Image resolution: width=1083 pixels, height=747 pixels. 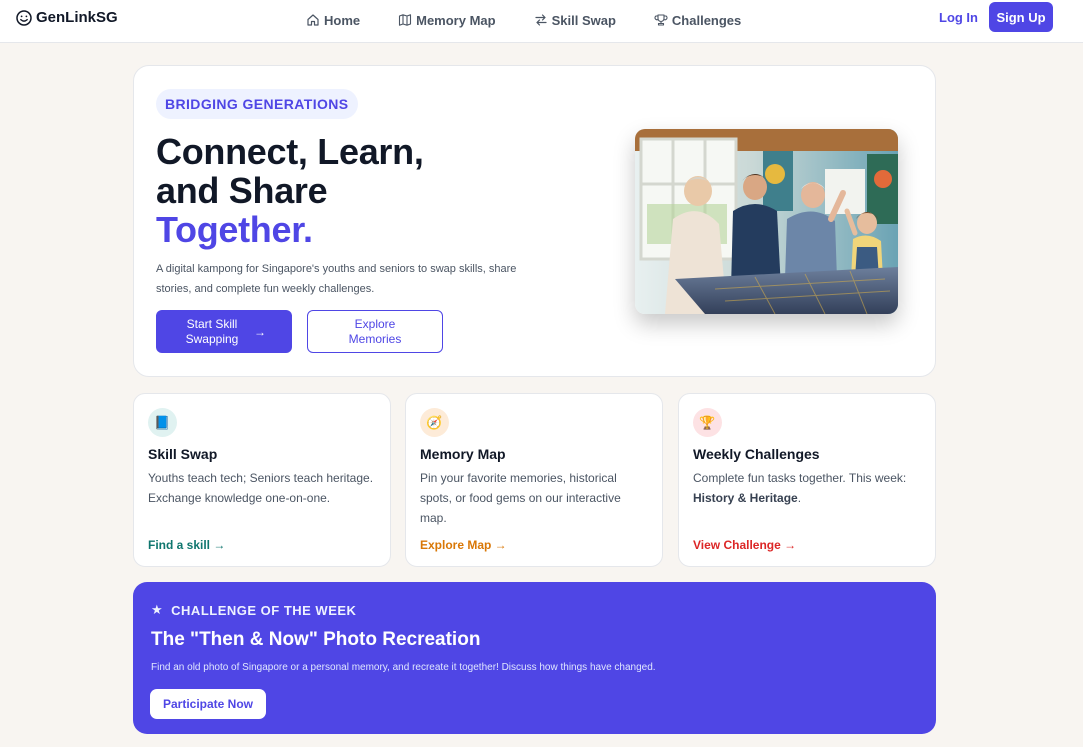 I want to click on card-description-text: Complete fun tasks together. This week:, so click(x=800, y=478).